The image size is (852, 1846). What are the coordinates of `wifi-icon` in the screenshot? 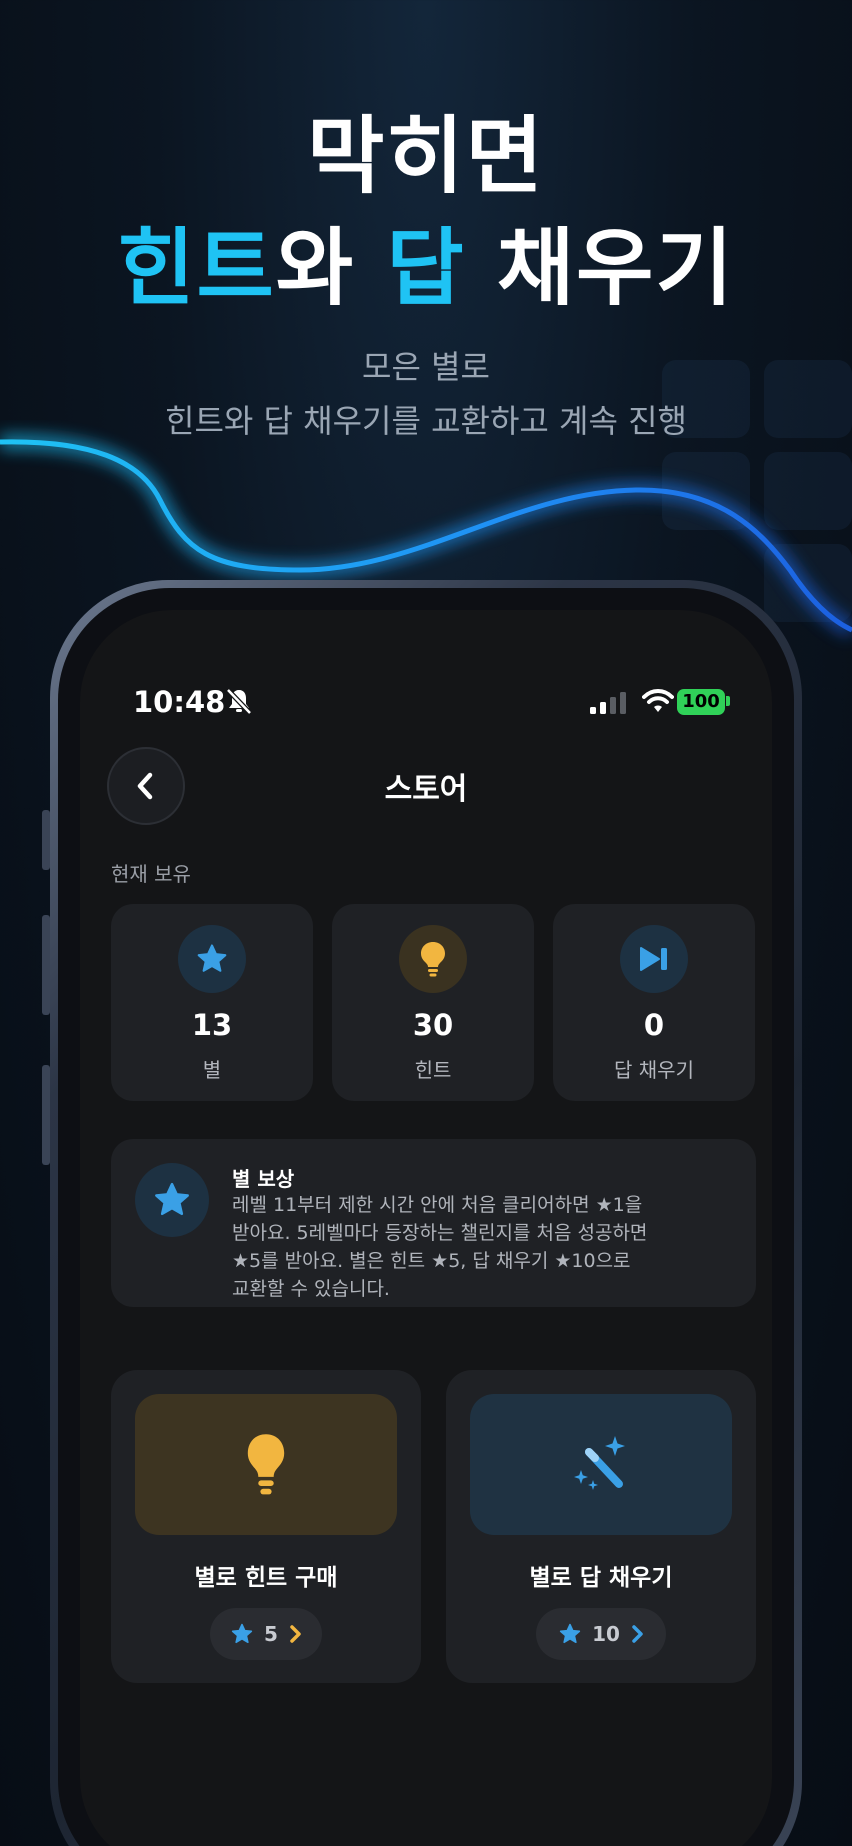 It's located at (658, 700).